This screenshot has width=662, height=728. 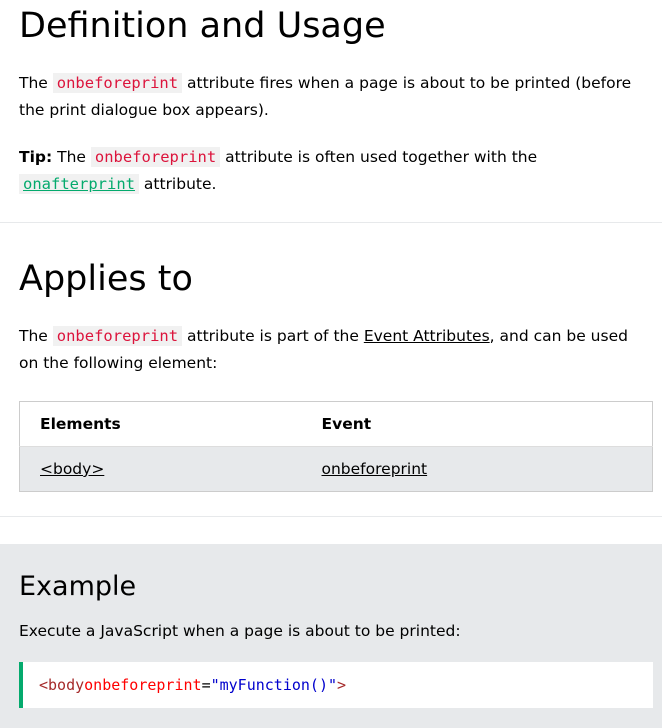 I want to click on definition-title: Definition and Usage, so click(x=202, y=26).